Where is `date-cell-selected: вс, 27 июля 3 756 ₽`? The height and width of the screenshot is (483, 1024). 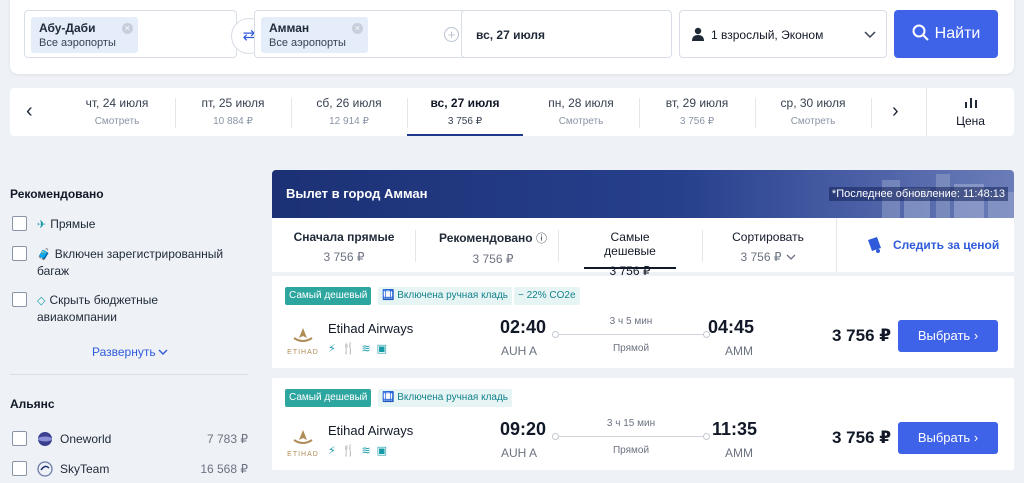 date-cell-selected: вс, 27 июля 3 756 ₽ is located at coordinates (465, 112).